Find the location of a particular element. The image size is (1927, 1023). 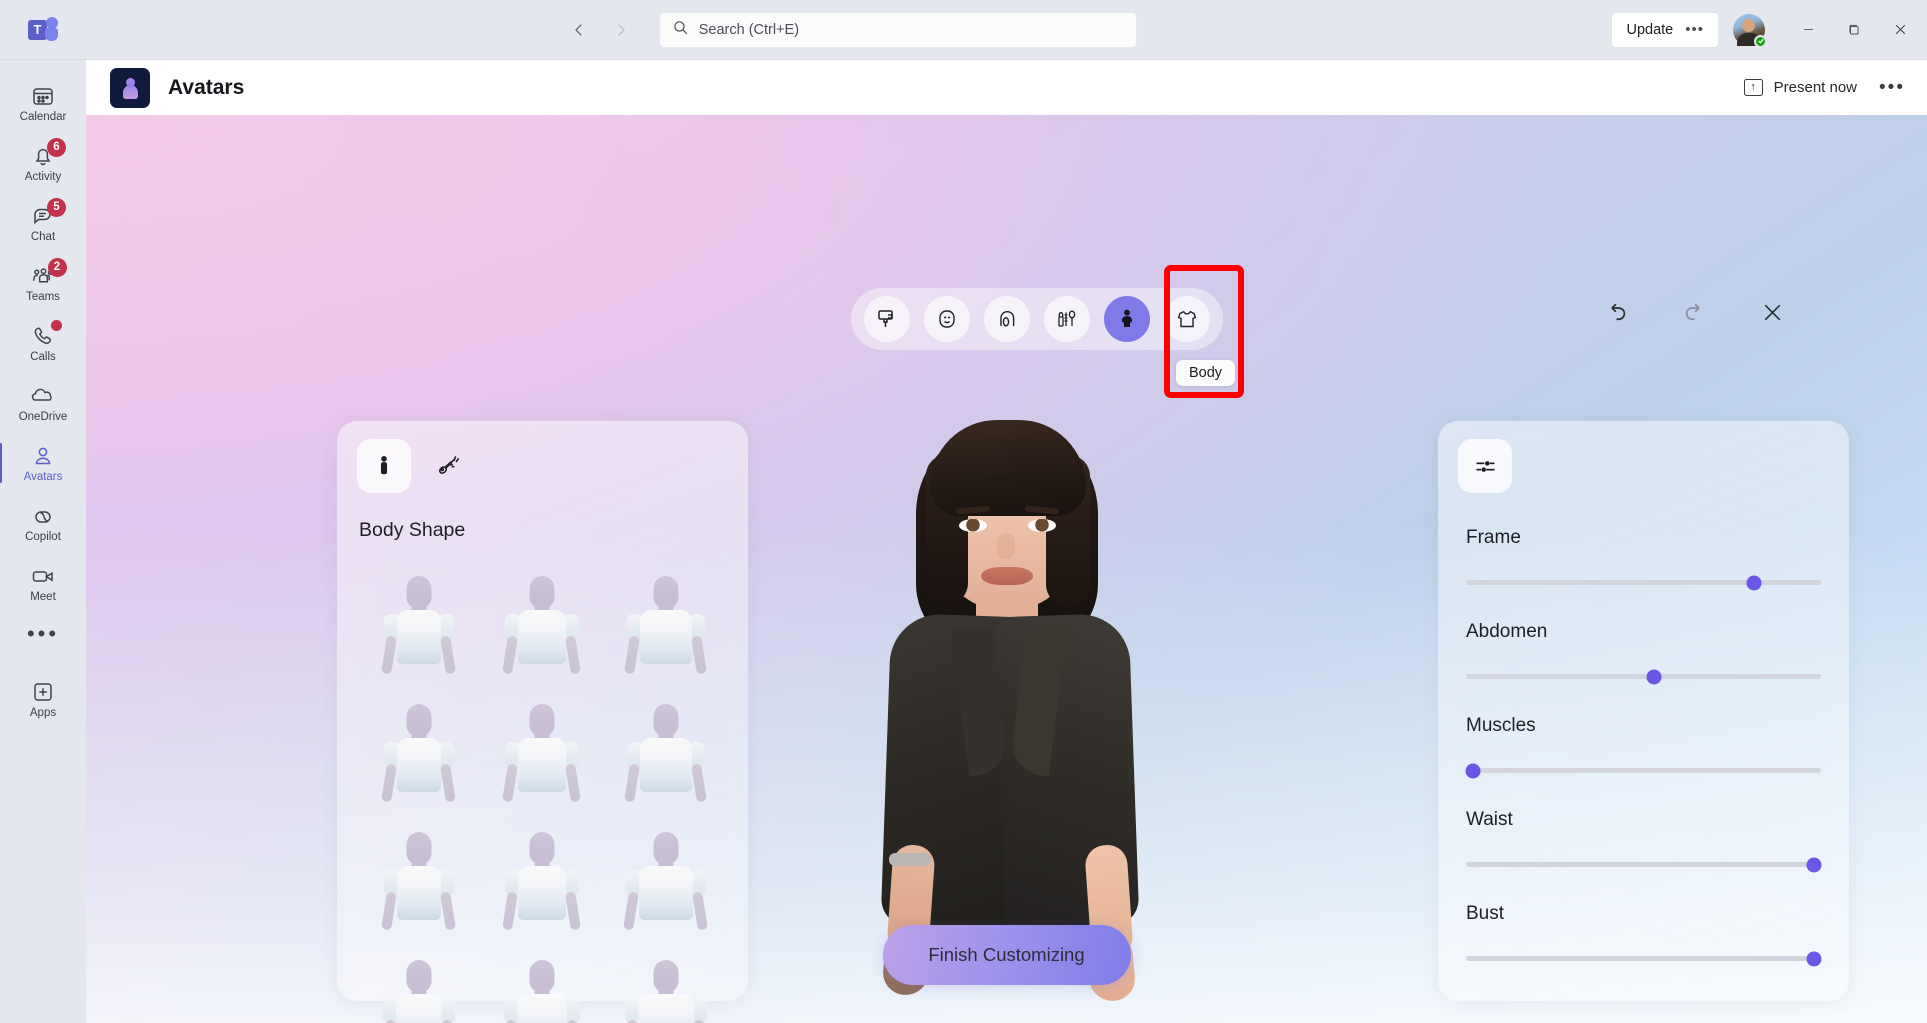

slider-muscles: Muscles is located at coordinates (1643, 746).